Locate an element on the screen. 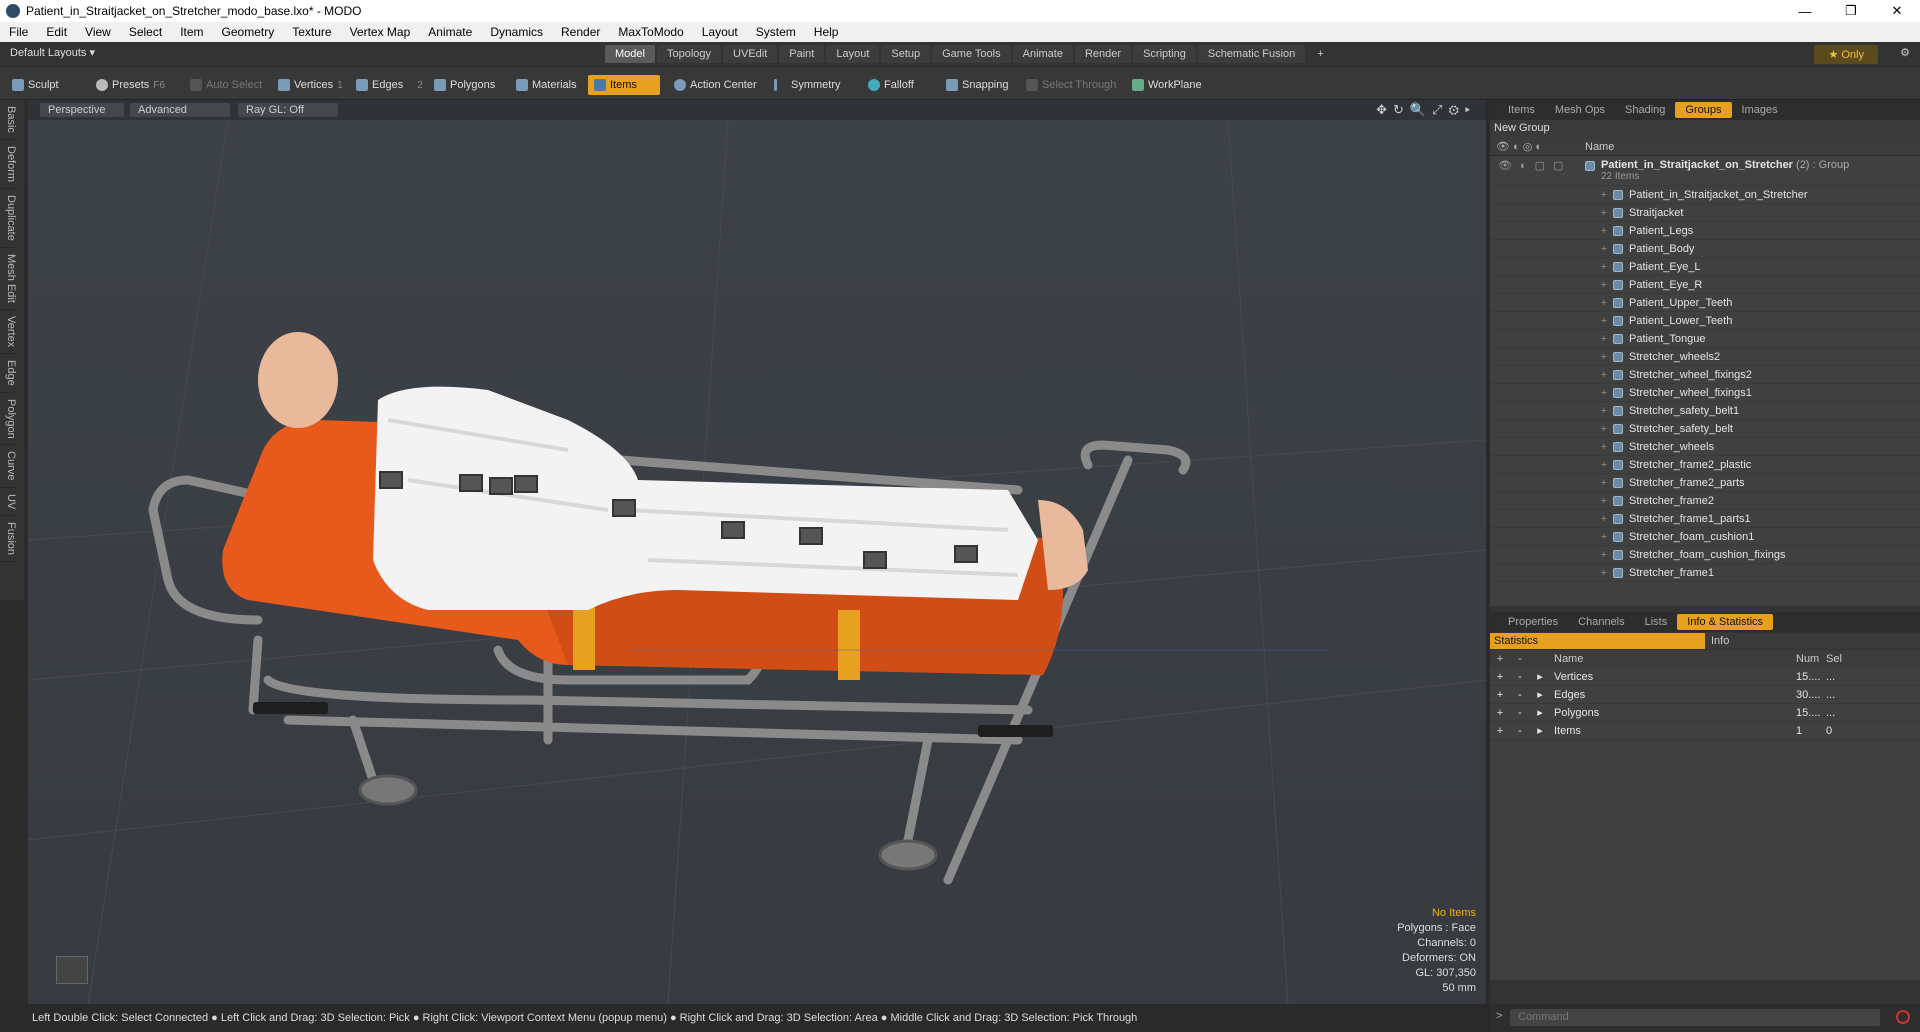  tree-item: + Patient_Body is located at coordinates (1705, 249).